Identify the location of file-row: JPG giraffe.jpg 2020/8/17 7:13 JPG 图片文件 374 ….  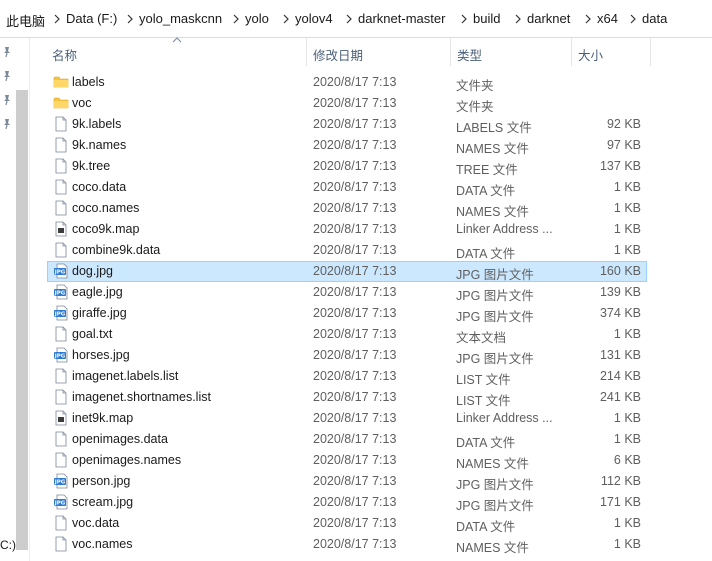
(347, 313).